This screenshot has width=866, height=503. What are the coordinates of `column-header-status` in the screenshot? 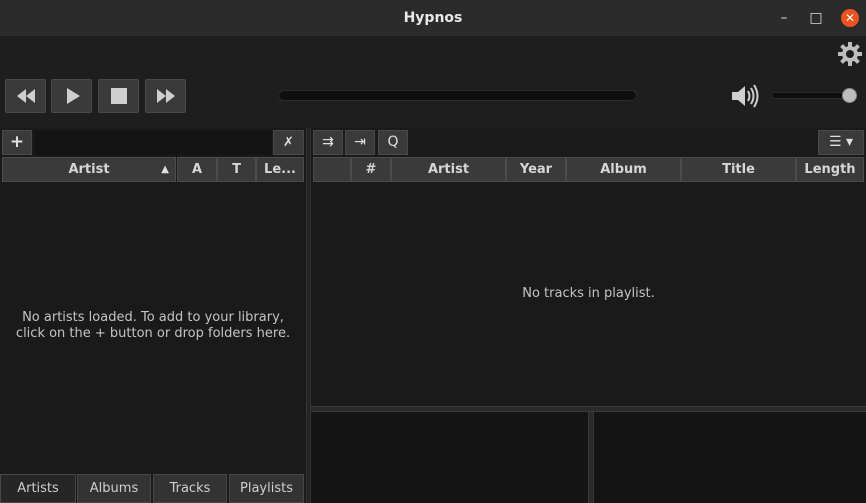 It's located at (332, 169).